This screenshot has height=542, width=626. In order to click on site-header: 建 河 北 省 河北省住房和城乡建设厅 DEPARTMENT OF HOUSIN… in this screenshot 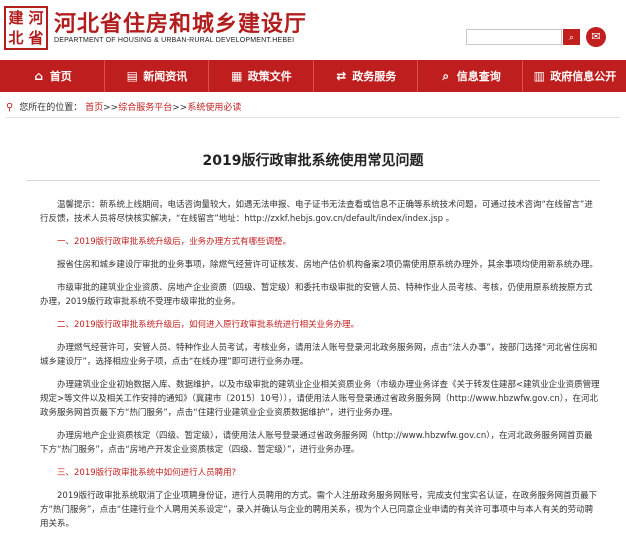, I will do `click(313, 30)`.